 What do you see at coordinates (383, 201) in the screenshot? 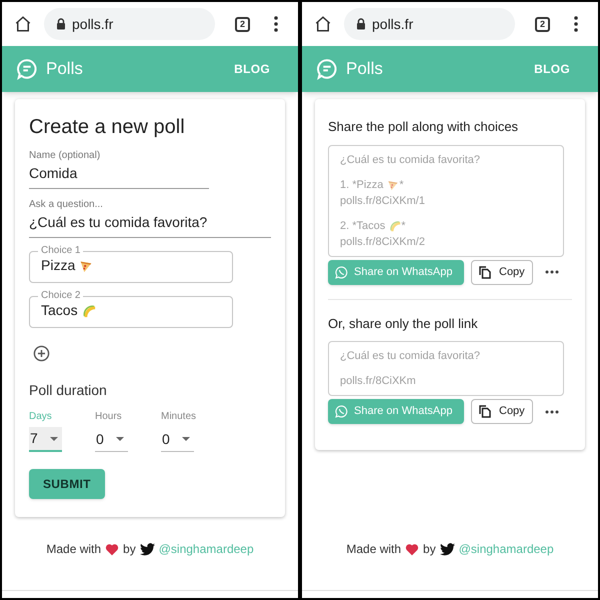
I see `share-text-line: polls.fr/8CiXKm/1` at bounding box center [383, 201].